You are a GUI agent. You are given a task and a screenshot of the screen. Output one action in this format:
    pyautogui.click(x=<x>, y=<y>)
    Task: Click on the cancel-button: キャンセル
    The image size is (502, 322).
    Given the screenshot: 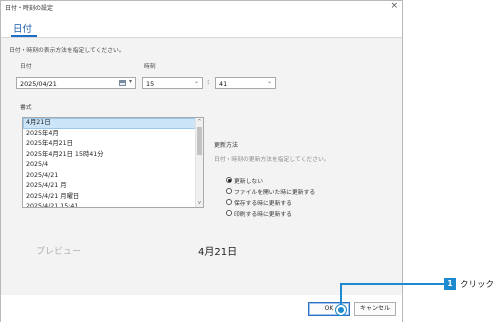 What is the action you would take?
    pyautogui.click(x=375, y=309)
    